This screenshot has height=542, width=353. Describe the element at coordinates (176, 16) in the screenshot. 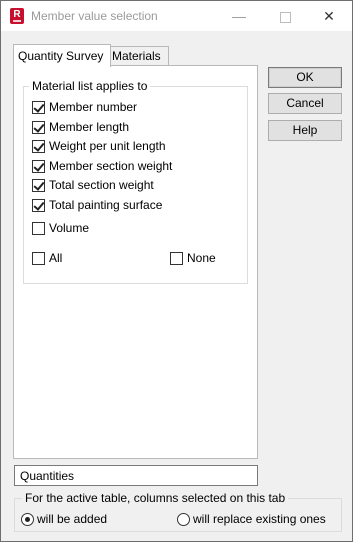

I see `title-bar: R Member value selection — ✕` at that location.